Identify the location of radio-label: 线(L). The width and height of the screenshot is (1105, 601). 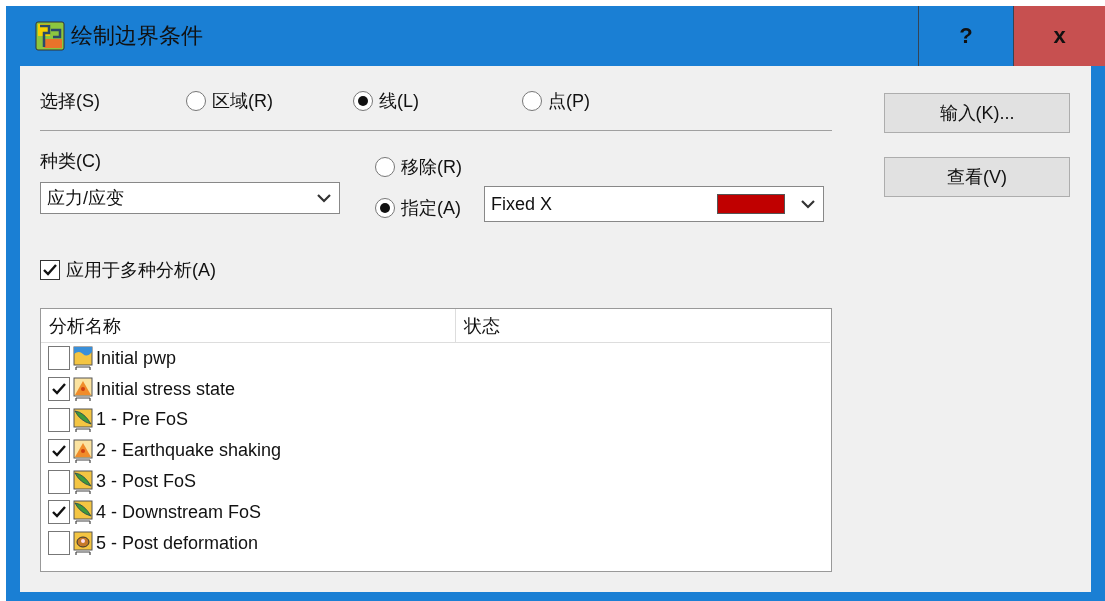
(399, 101).